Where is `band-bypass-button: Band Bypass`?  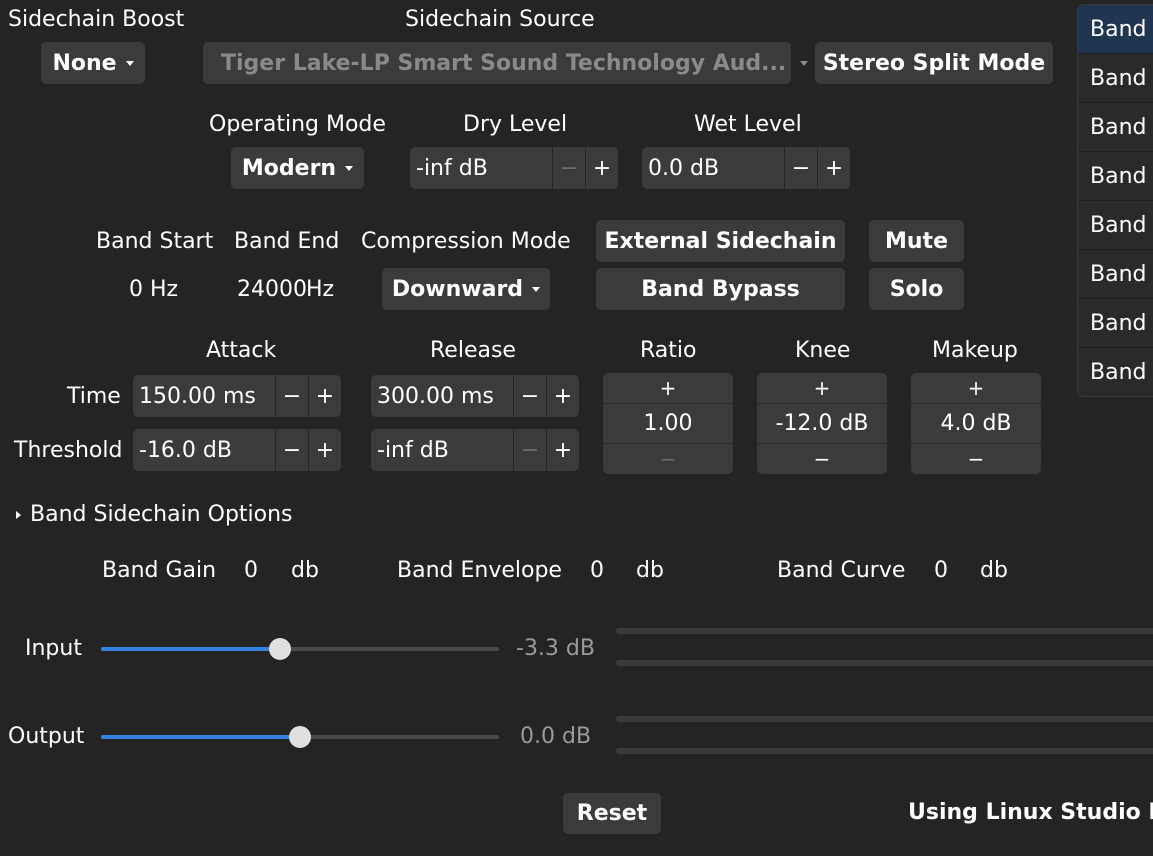
band-bypass-button: Band Bypass is located at coordinates (720, 289).